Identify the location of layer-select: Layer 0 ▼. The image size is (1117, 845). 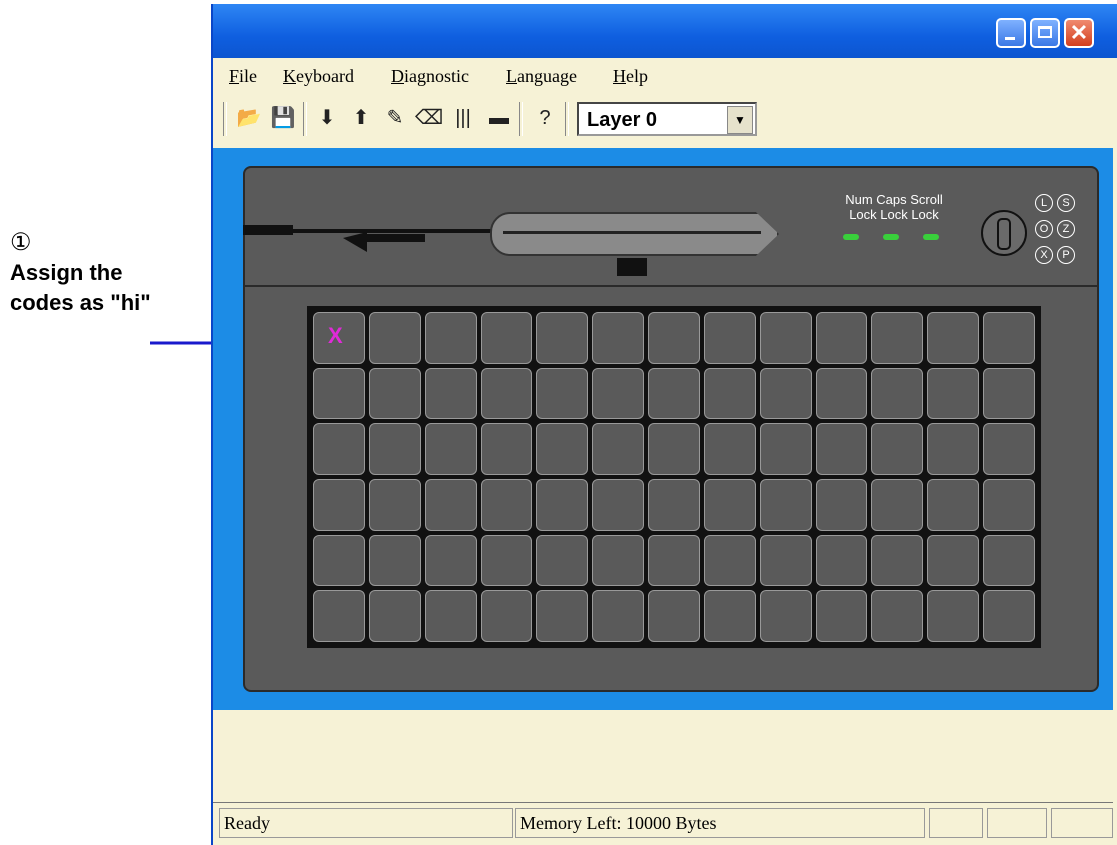
(667, 119).